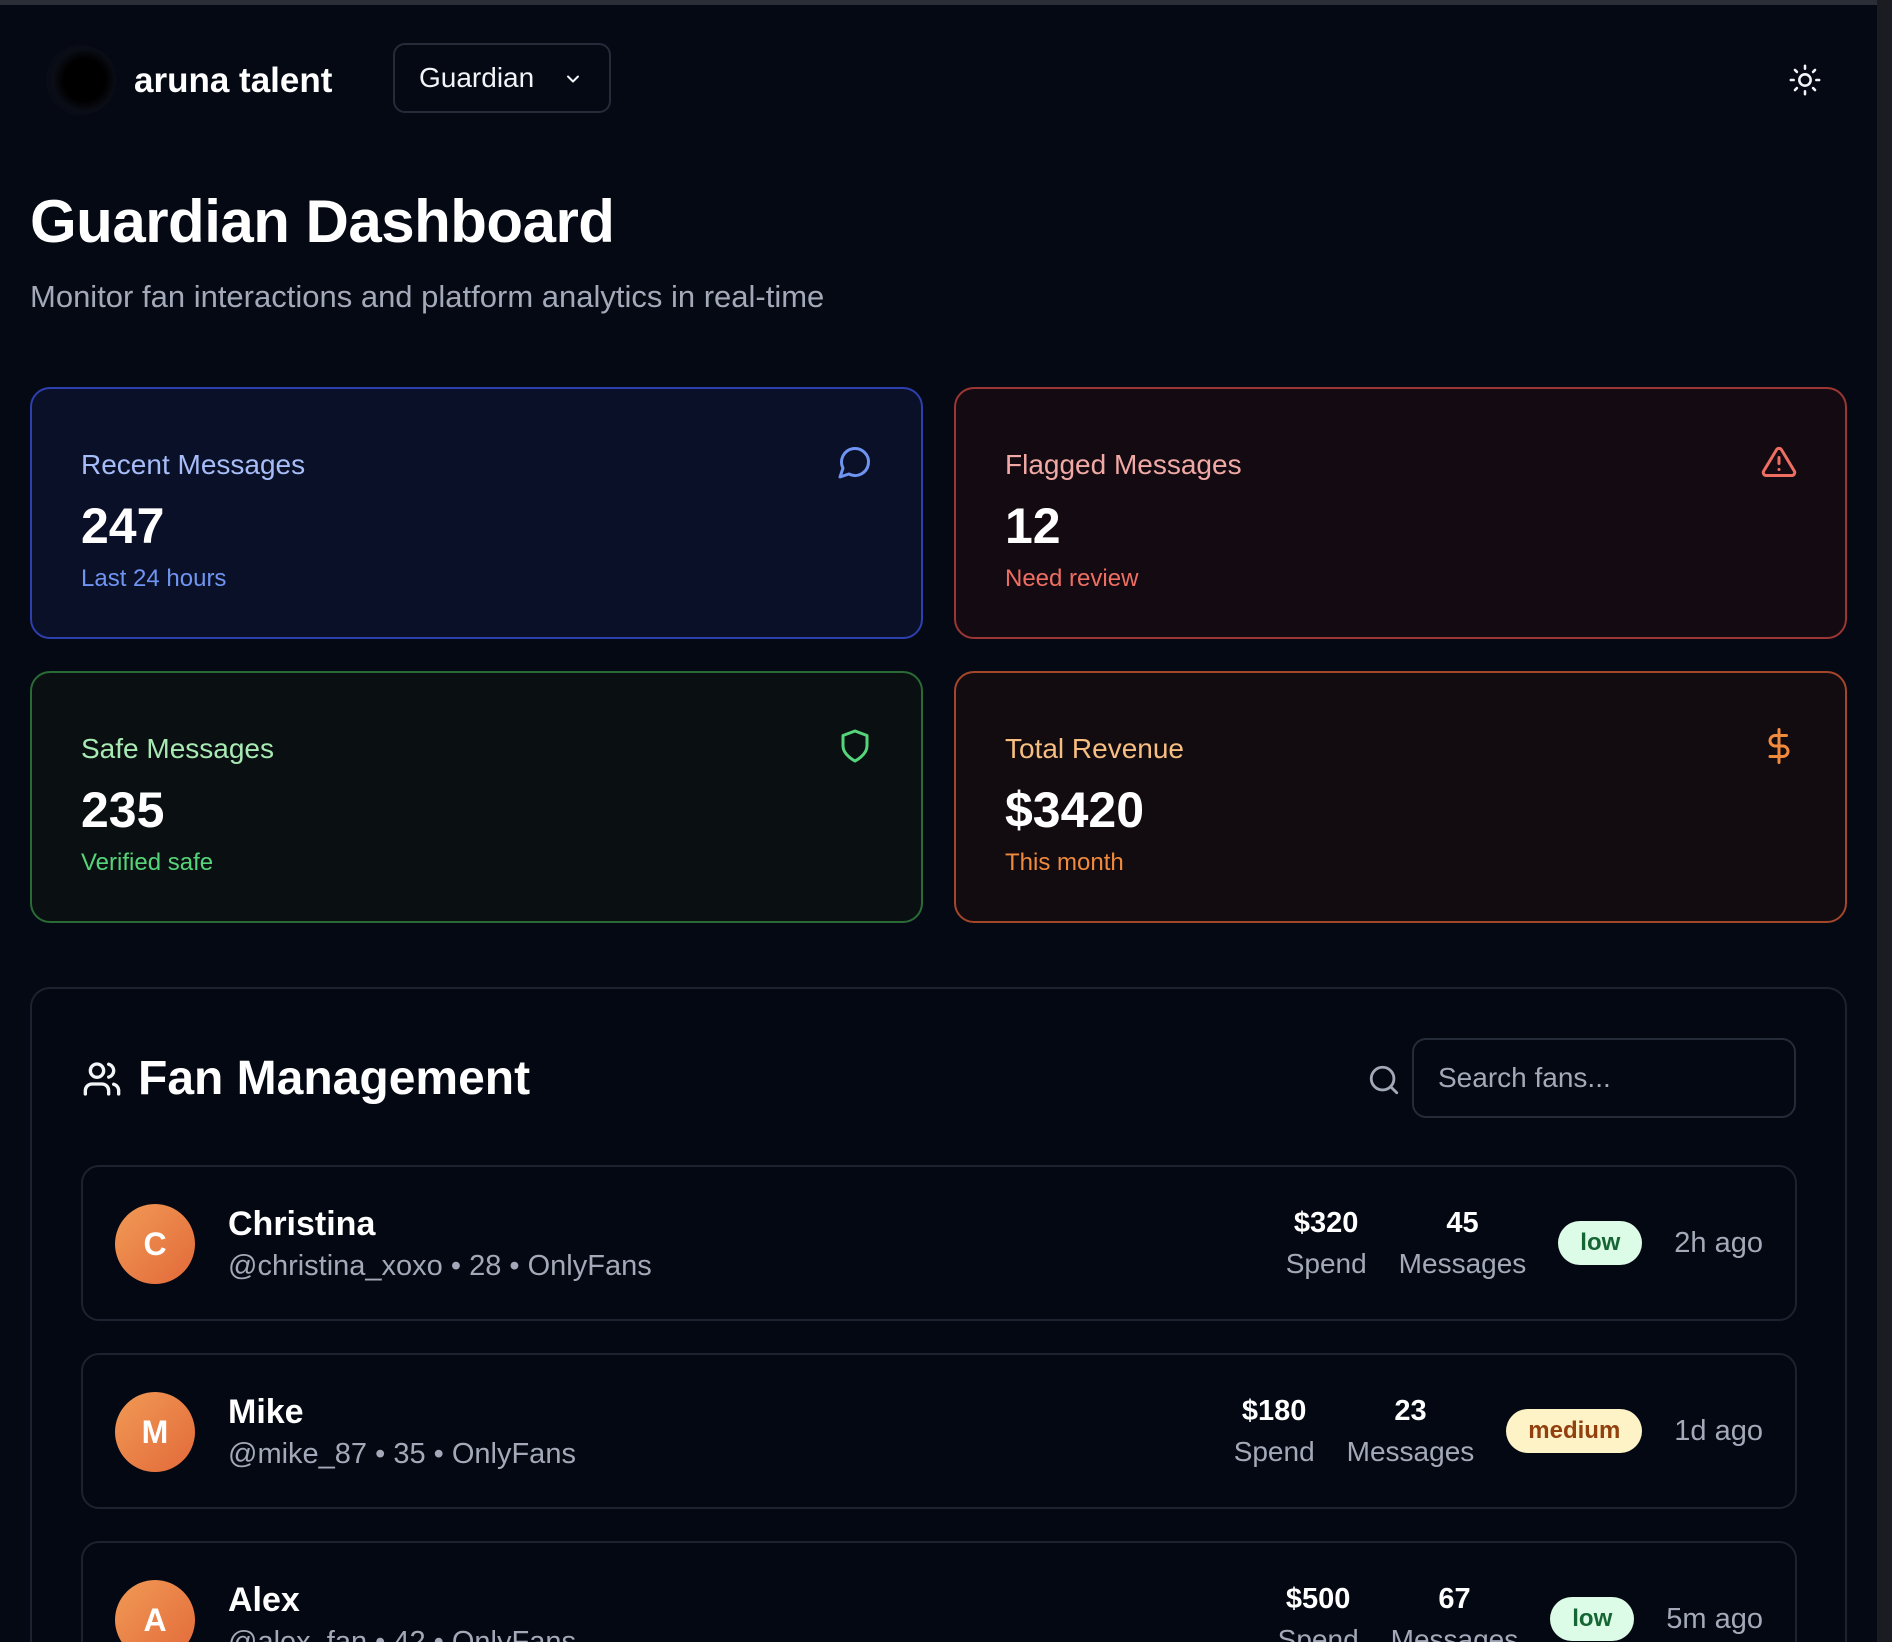 The image size is (1892, 1642). Describe the element at coordinates (1463, 1243) in the screenshot. I see `messages-stat: 45 Messages` at that location.